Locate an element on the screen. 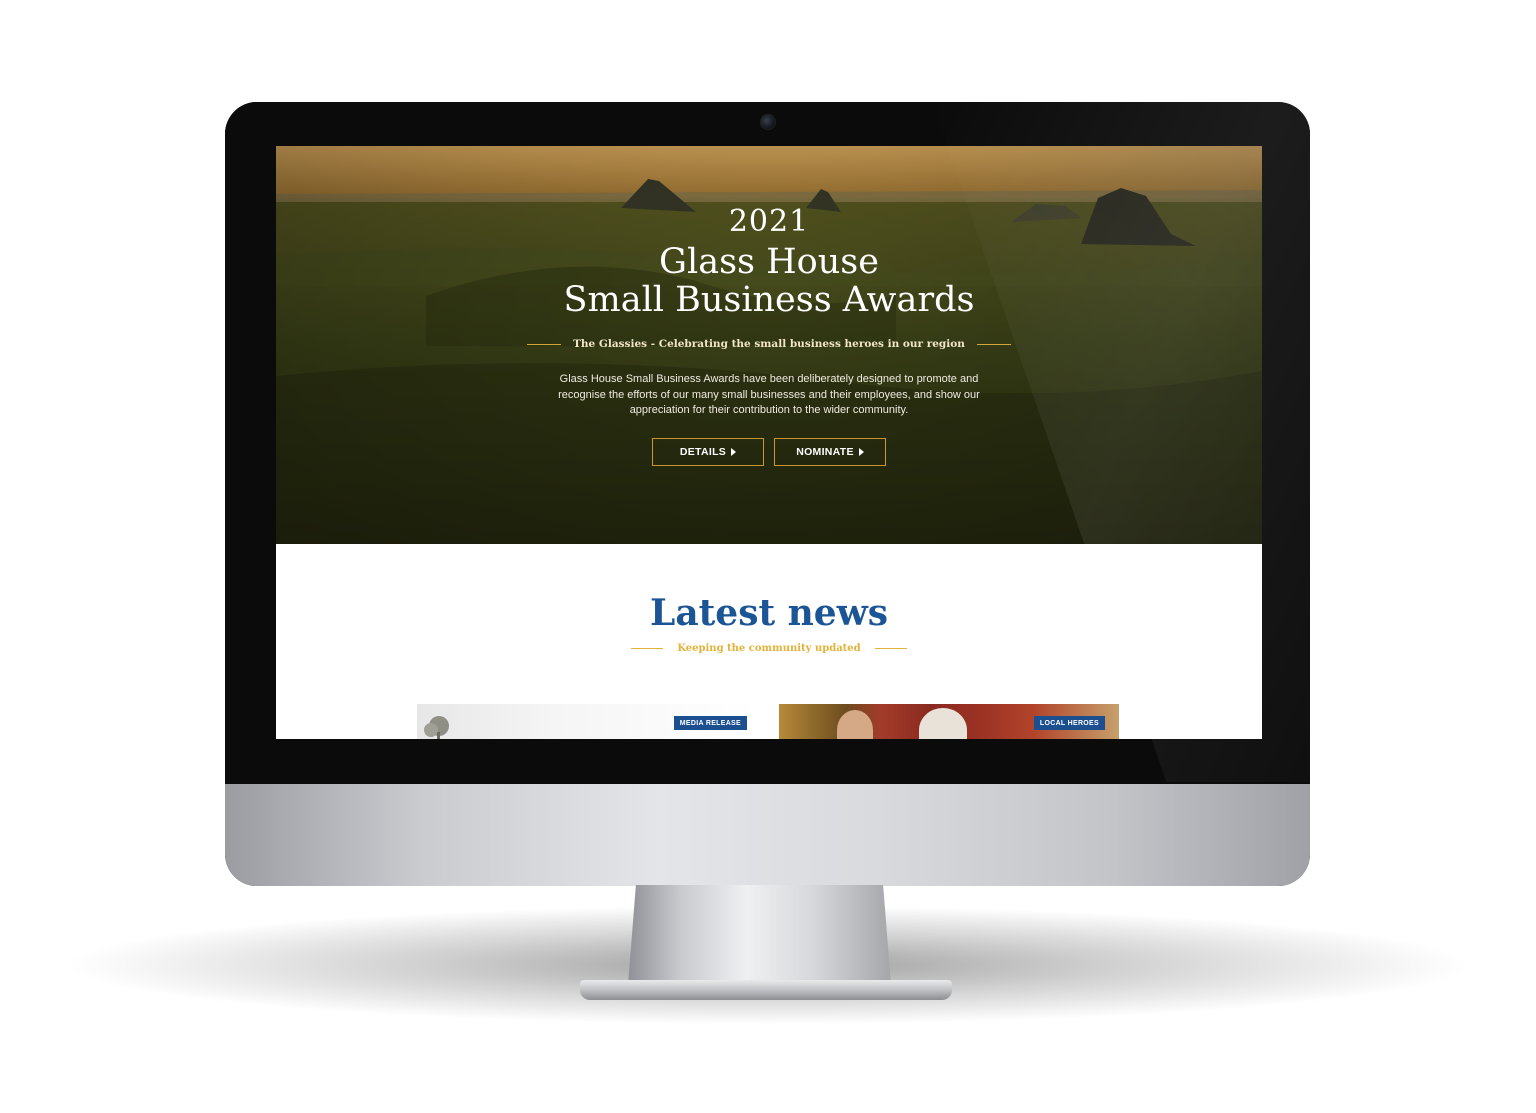  monitor-stand is located at coordinates (759, 935).